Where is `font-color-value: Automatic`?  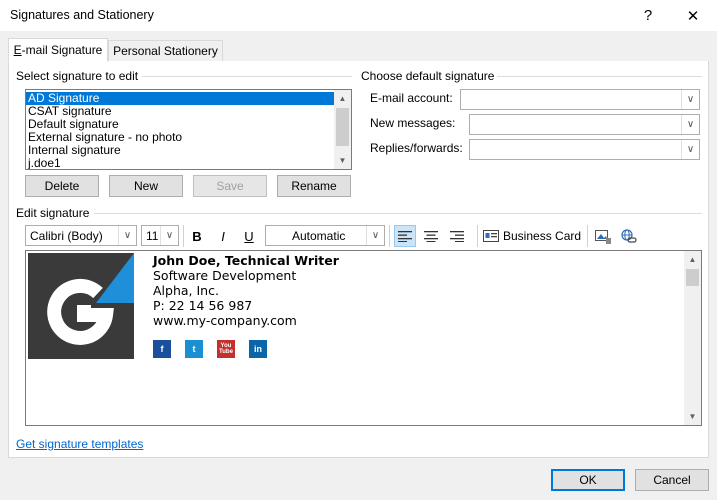 font-color-value: Automatic is located at coordinates (319, 236).